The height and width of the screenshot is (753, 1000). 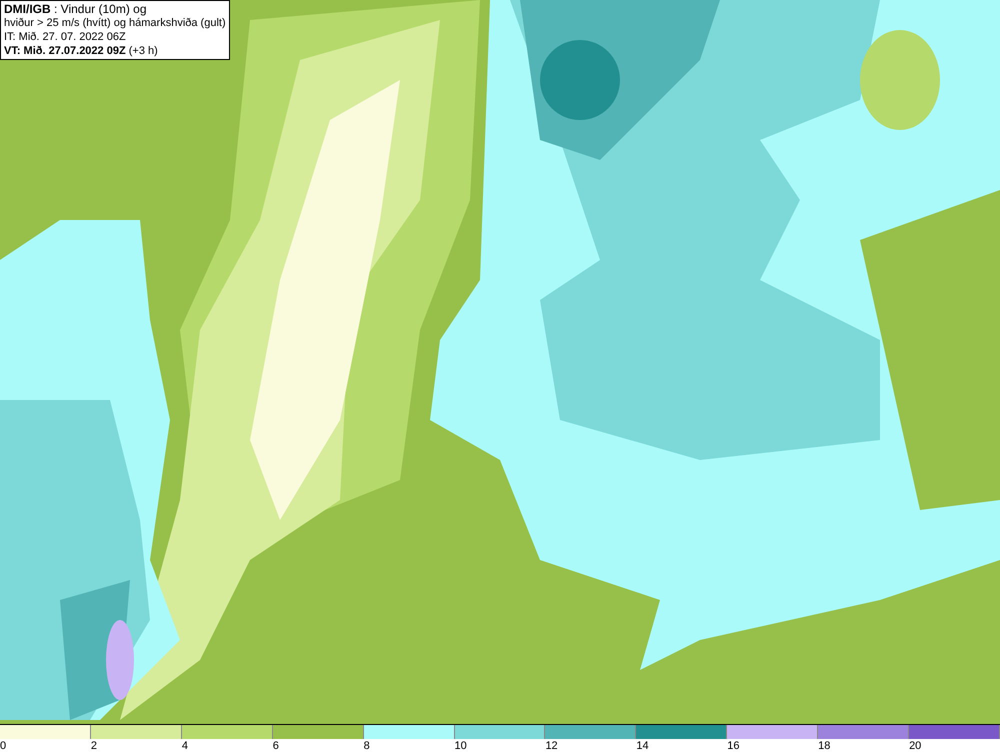 I want to click on info-line: hviður > 25 m/s (hvítt) og hámarkshviða (gult), so click(x=115, y=23).